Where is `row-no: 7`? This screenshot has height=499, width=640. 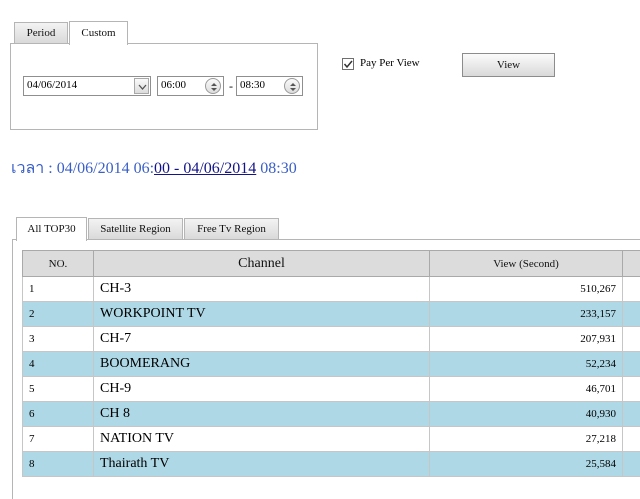
row-no: 7 is located at coordinates (58, 439).